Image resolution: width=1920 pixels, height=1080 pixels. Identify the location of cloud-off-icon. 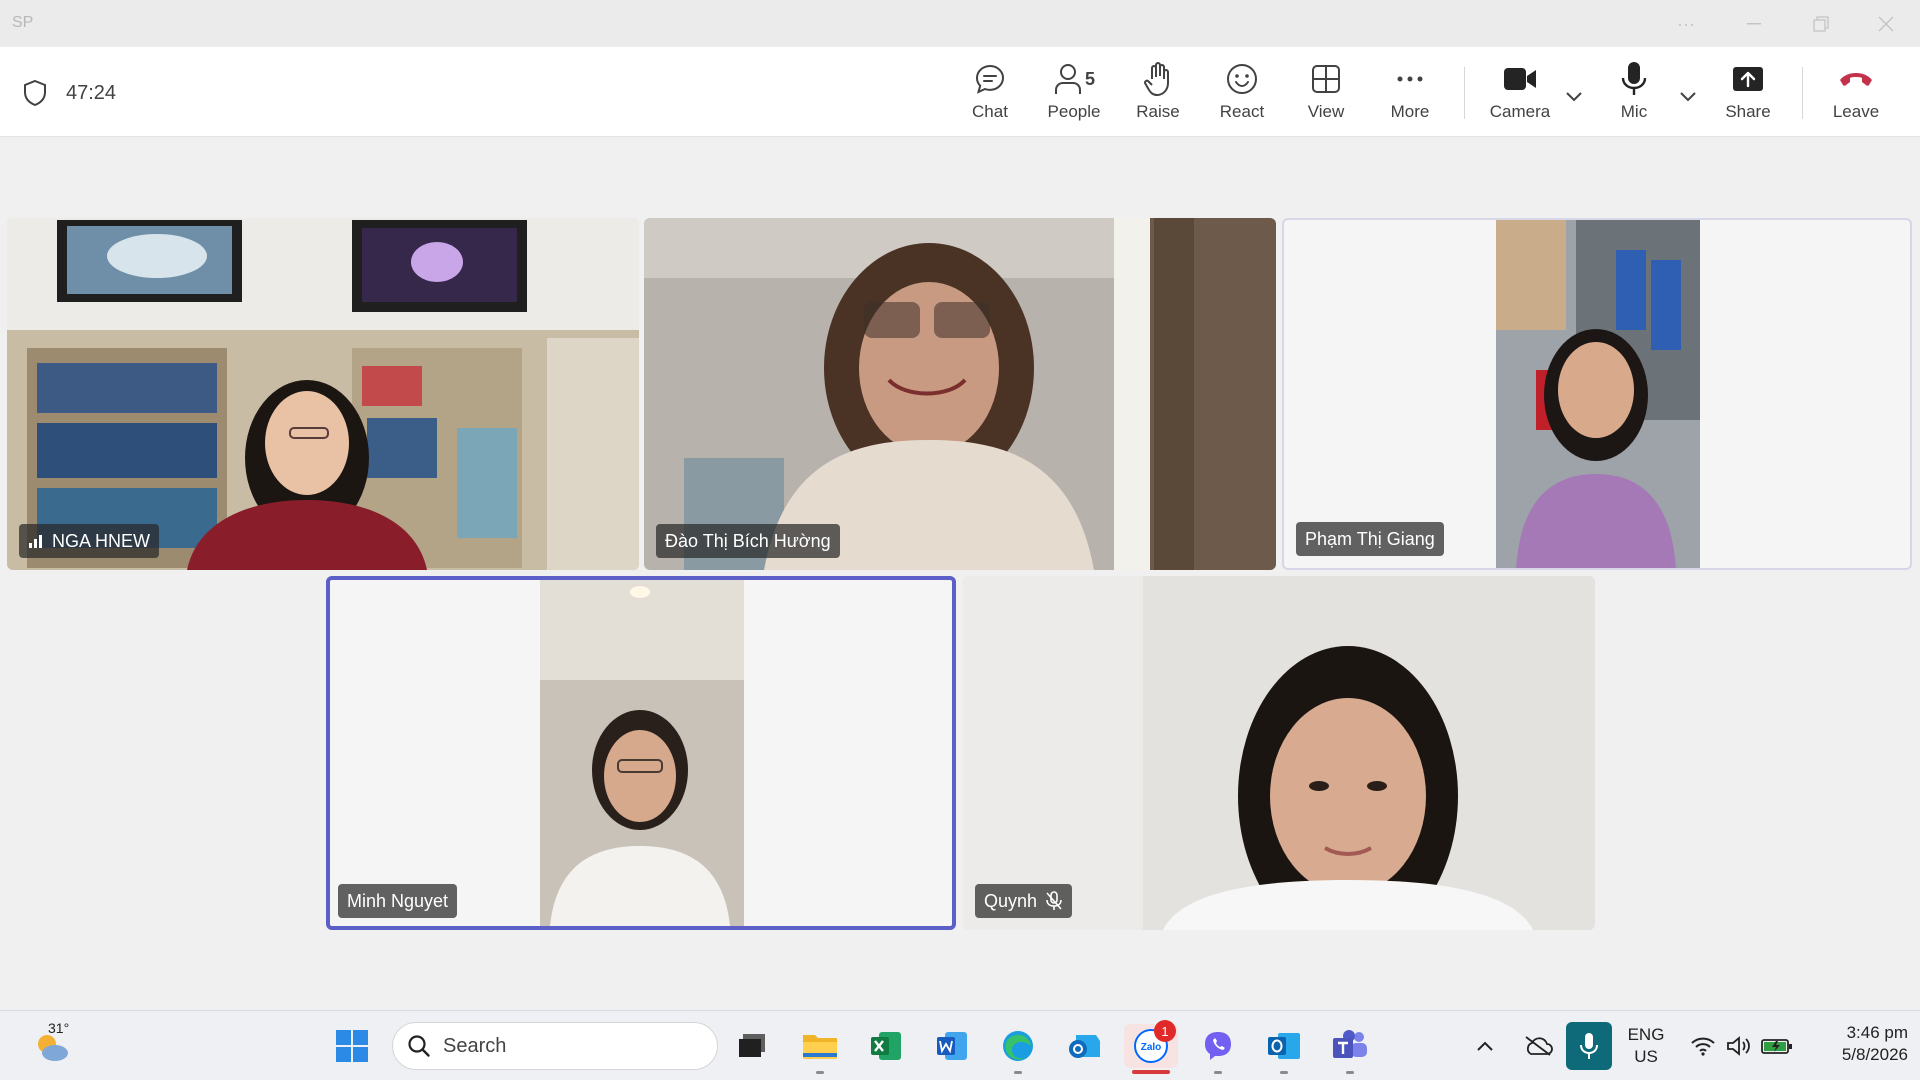
(1539, 1046).